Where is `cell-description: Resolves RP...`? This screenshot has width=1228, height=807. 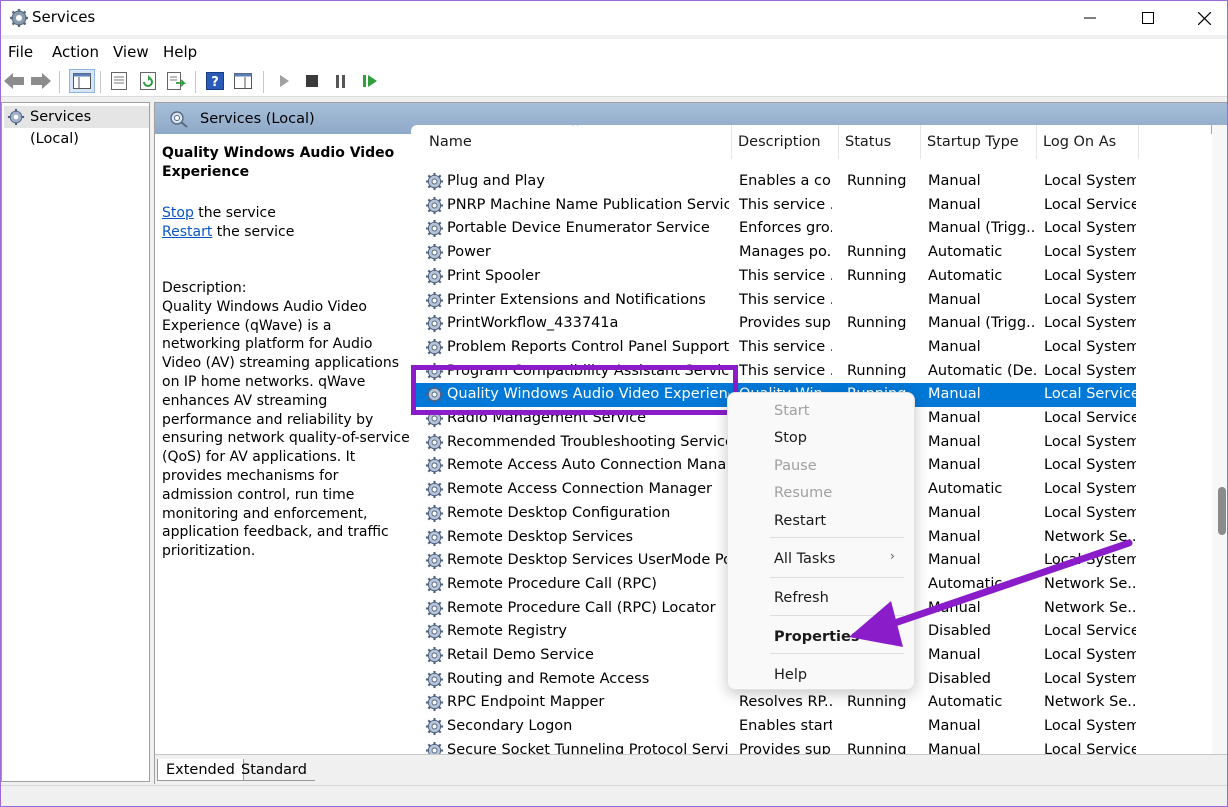
cell-description: Resolves RP... is located at coordinates (785, 702).